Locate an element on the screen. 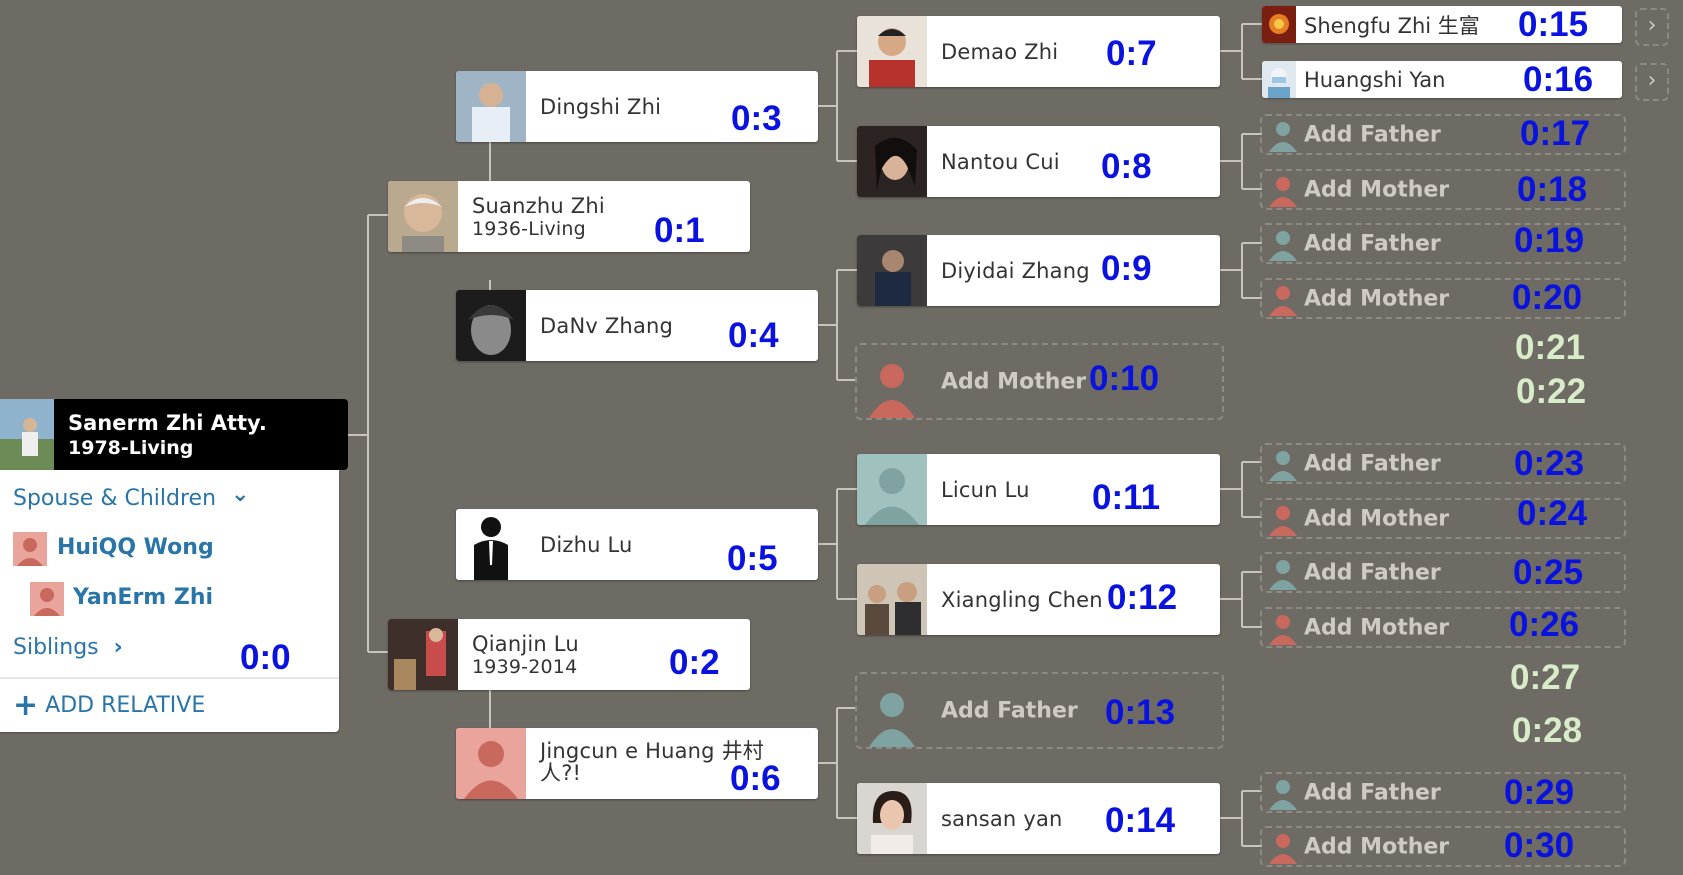 This screenshot has width=1683, height=875. node-code: 0:21 is located at coordinates (1550, 347).